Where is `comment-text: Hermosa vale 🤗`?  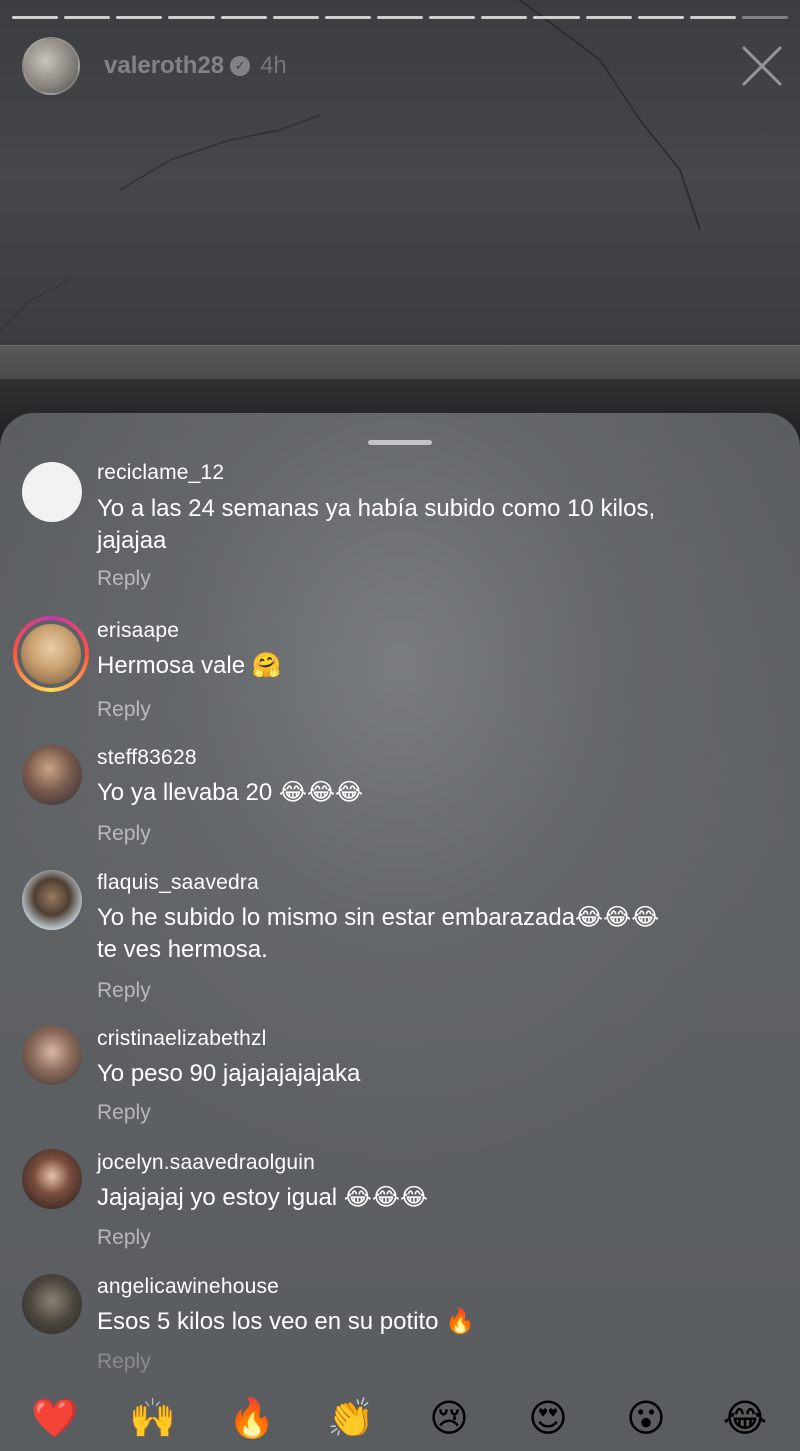 comment-text: Hermosa vale 🤗 is located at coordinates (189, 665).